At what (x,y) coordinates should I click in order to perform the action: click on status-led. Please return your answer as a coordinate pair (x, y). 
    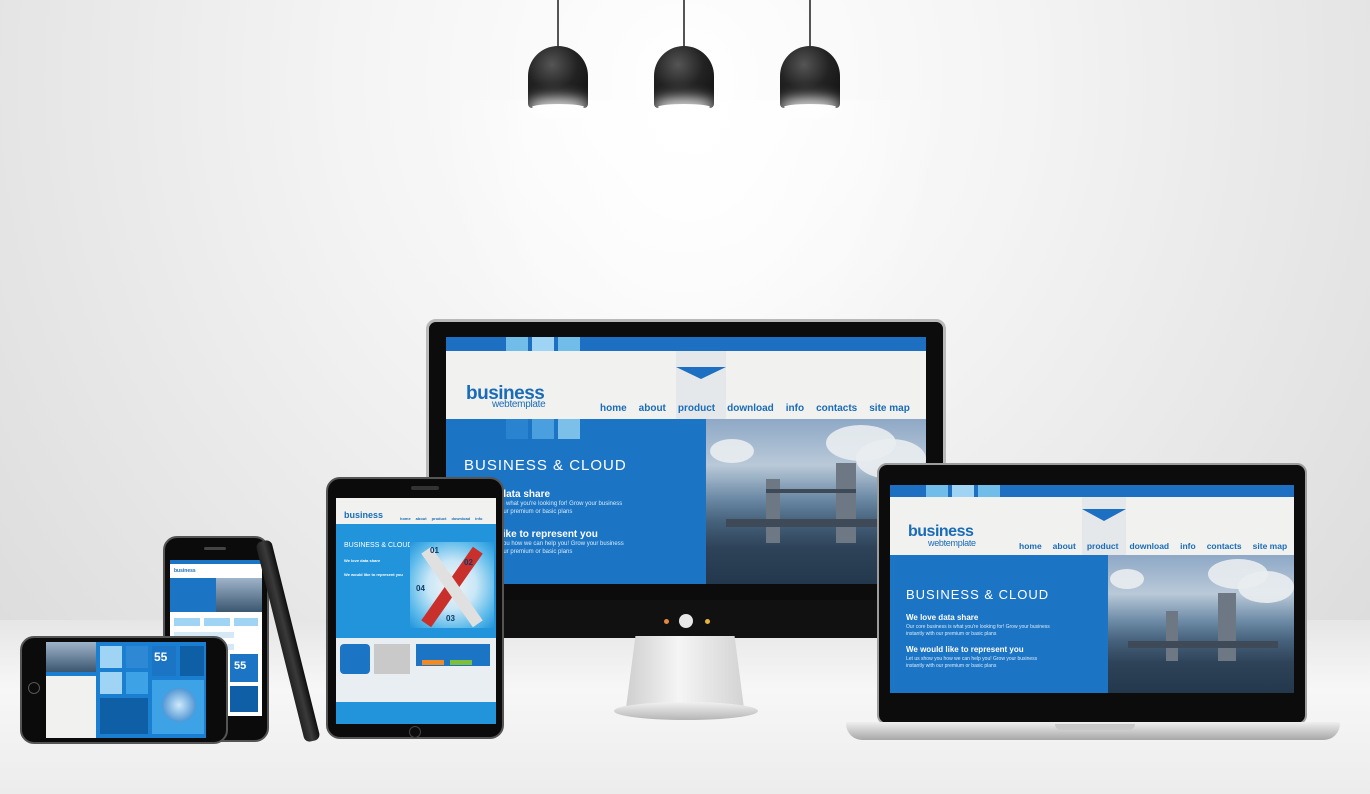
    Looking at the image, I should click on (707, 621).